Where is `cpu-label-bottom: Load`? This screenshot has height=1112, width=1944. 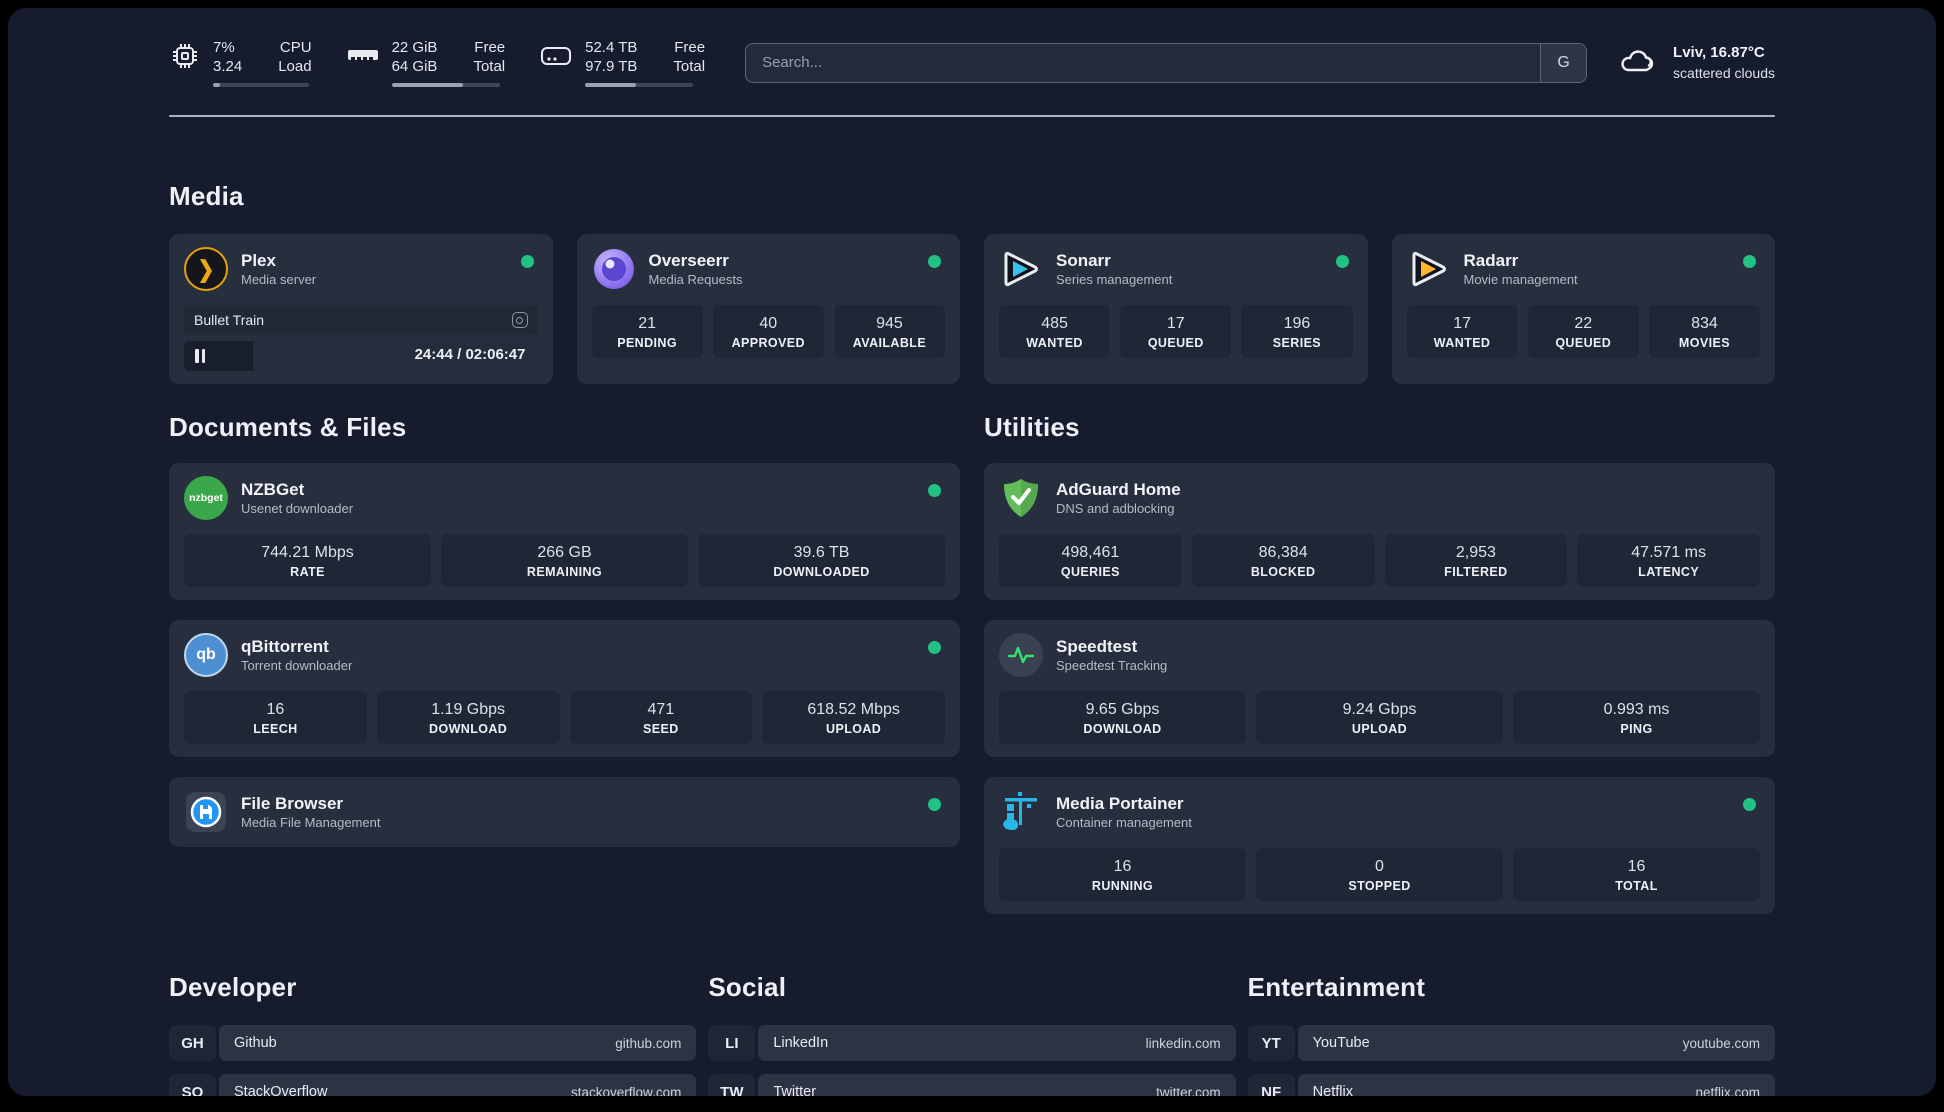
cpu-label-bottom: Load is located at coordinates (295, 66).